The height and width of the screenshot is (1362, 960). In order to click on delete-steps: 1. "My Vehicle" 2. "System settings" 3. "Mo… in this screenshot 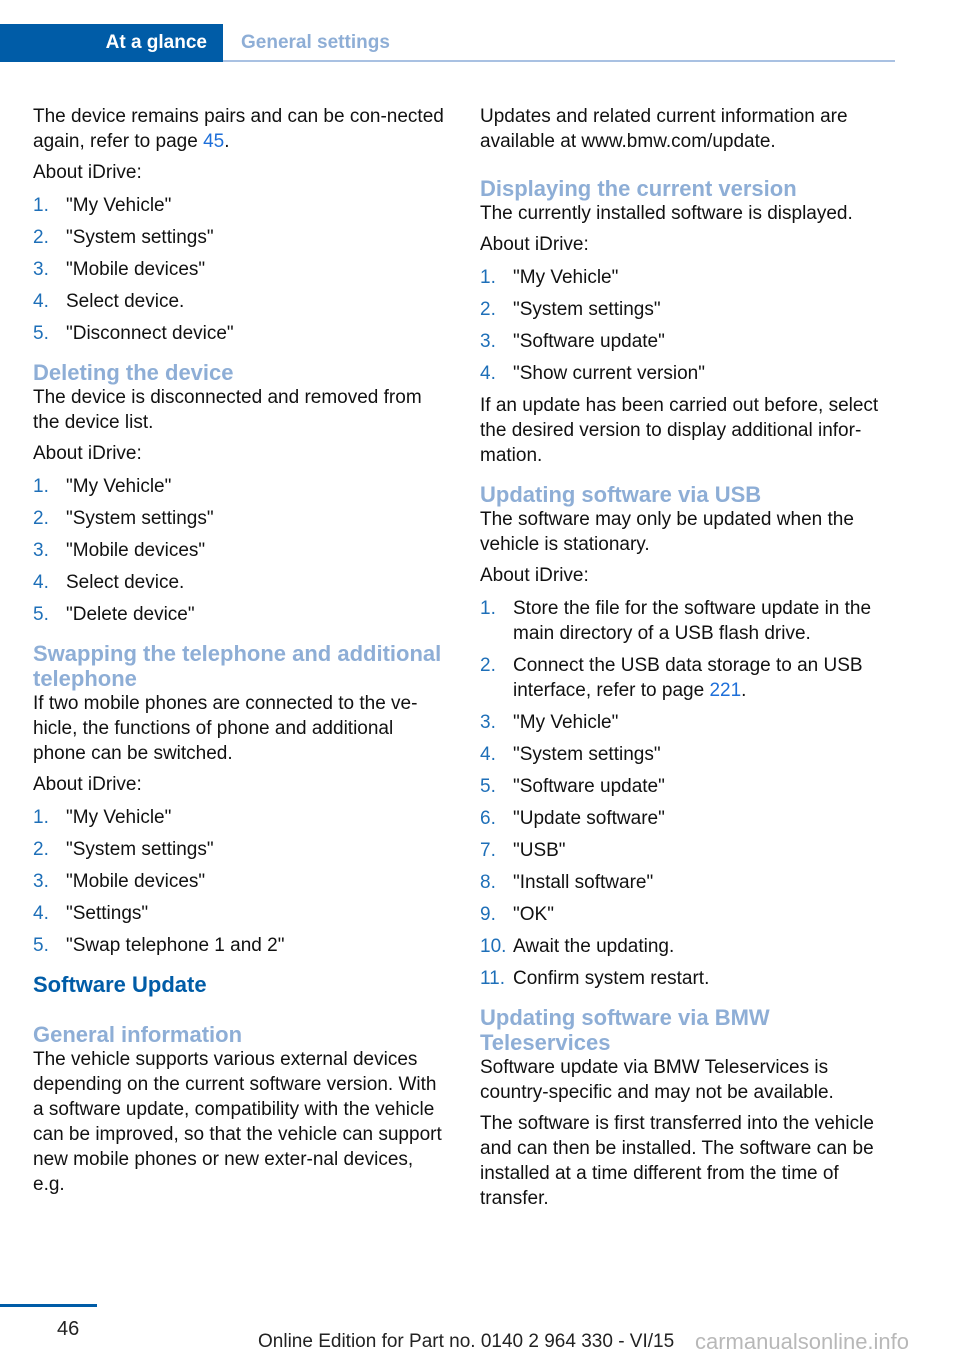, I will do `click(240, 550)`.